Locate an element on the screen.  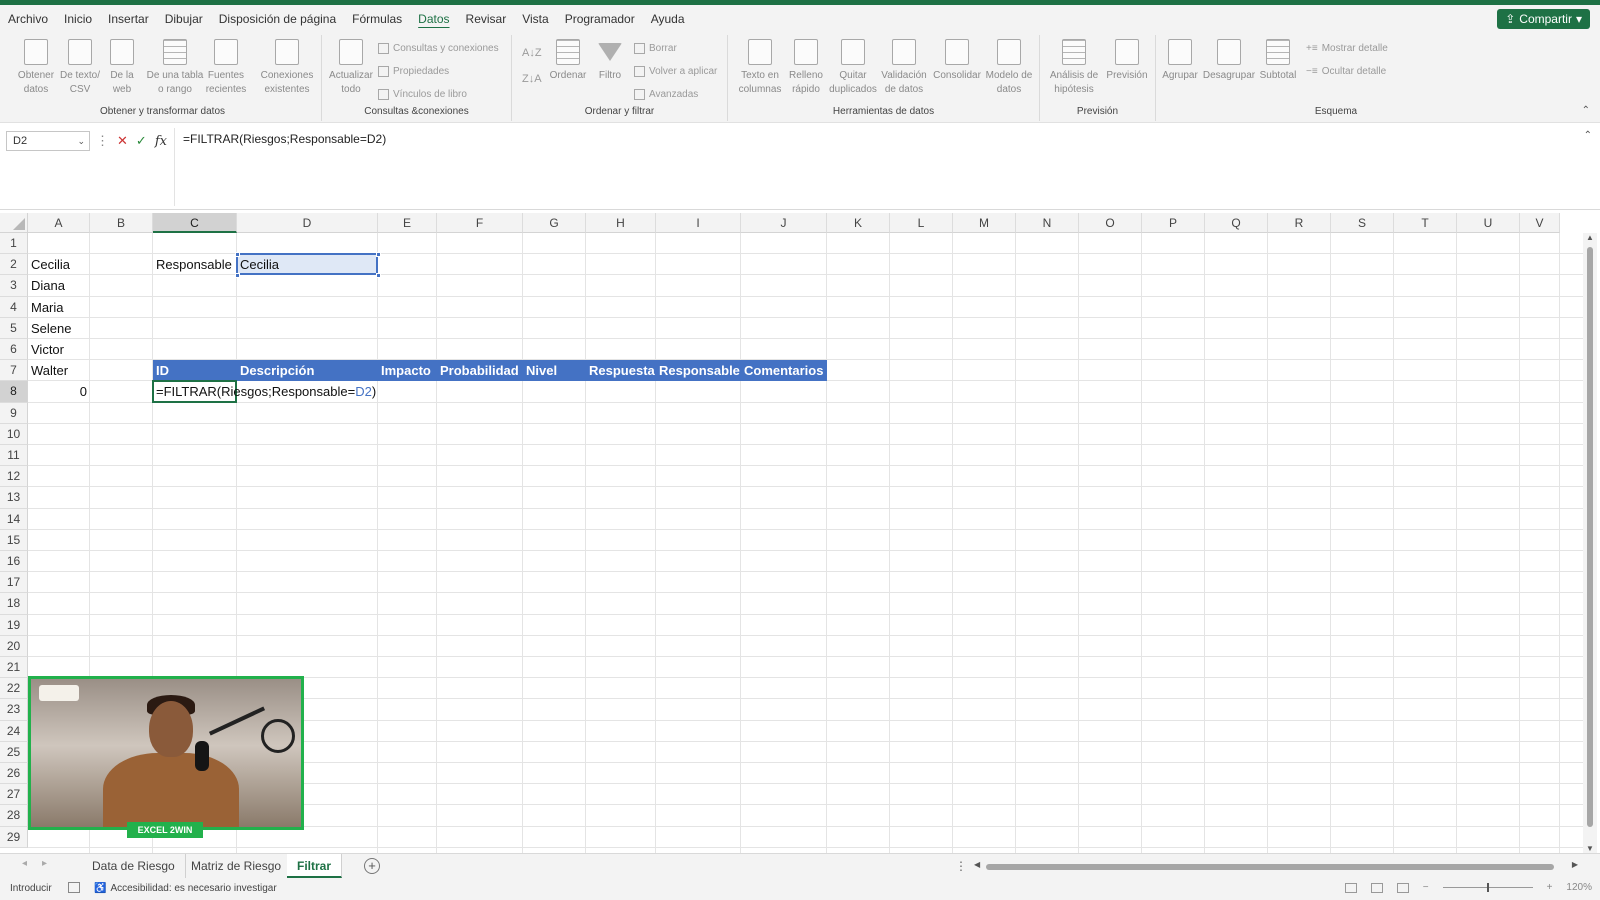
consultas-conexiones-button: Consultas y conexiones is located at coordinates (438, 48).